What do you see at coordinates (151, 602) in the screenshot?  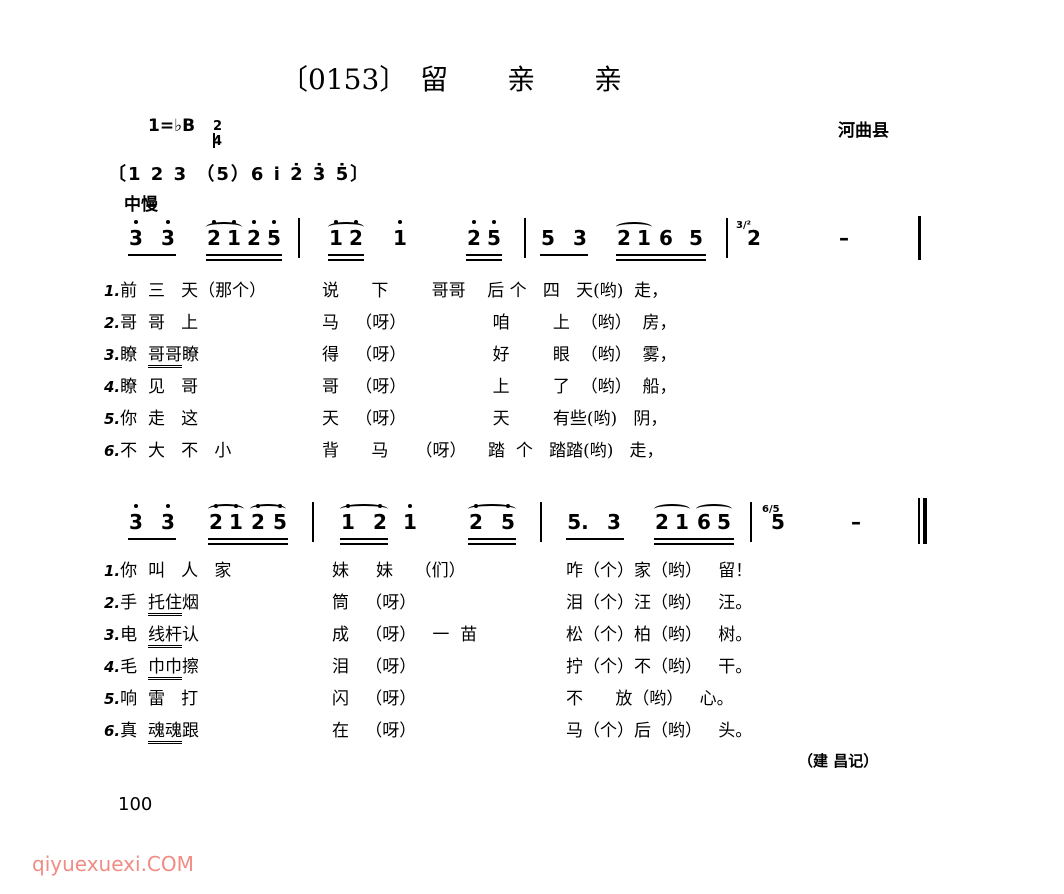 I see `lyric-line: 2.手 托住烟` at bounding box center [151, 602].